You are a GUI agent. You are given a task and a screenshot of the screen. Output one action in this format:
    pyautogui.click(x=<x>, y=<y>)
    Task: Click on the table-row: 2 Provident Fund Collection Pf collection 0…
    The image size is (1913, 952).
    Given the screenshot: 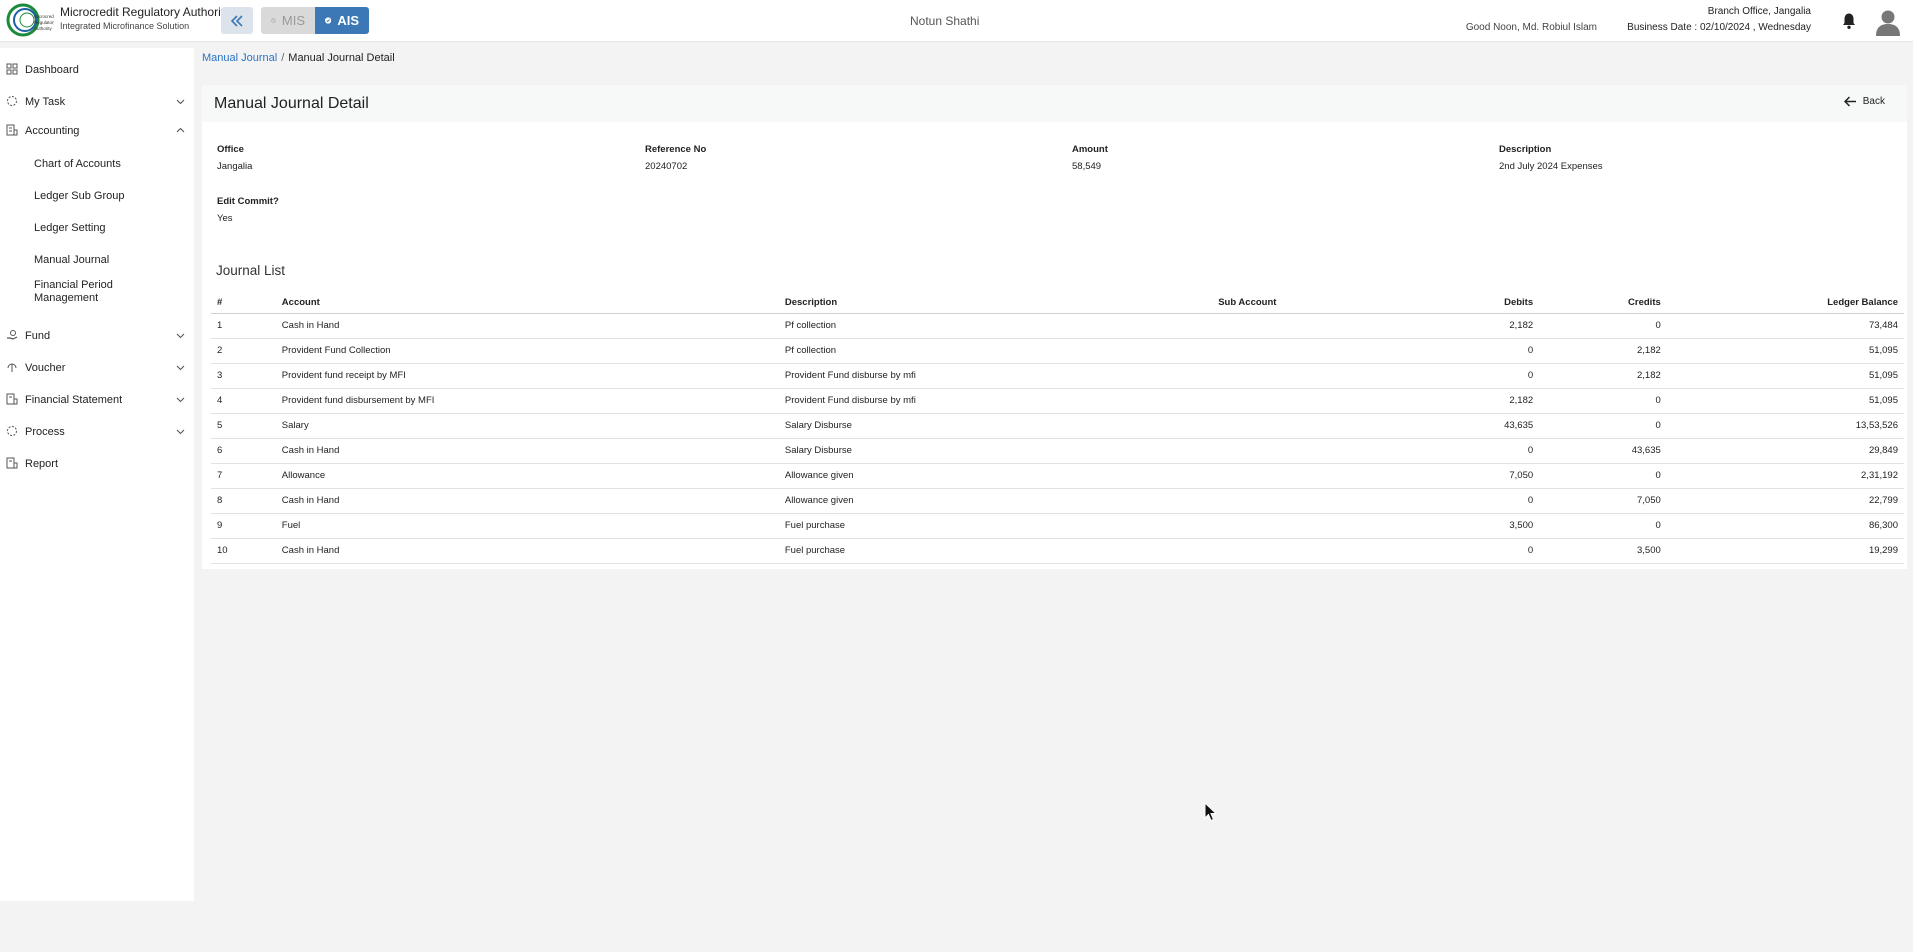 What is the action you would take?
    pyautogui.click(x=1057, y=351)
    